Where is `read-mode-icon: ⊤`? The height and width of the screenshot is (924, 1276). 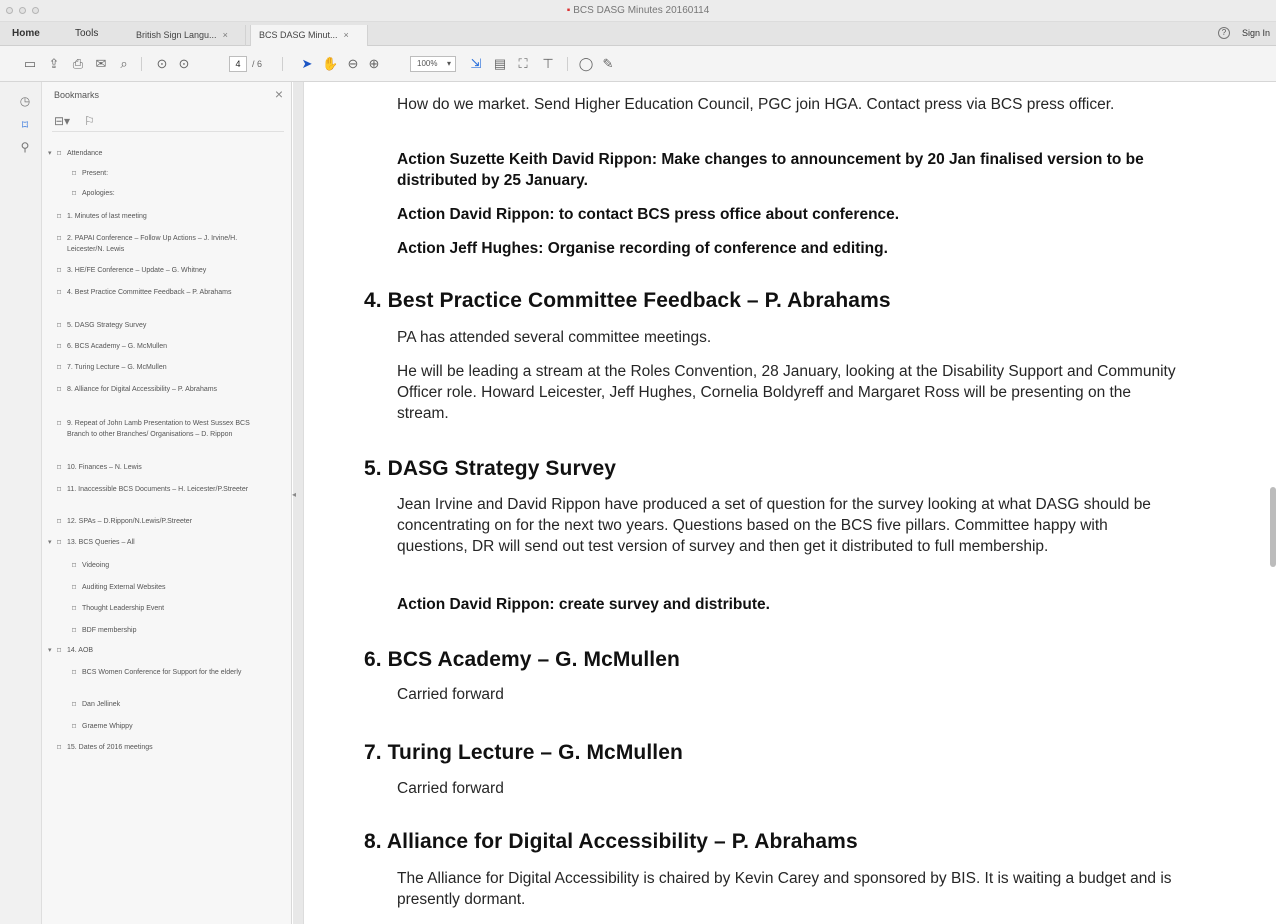
read-mode-icon: ⊤ is located at coordinates (548, 64).